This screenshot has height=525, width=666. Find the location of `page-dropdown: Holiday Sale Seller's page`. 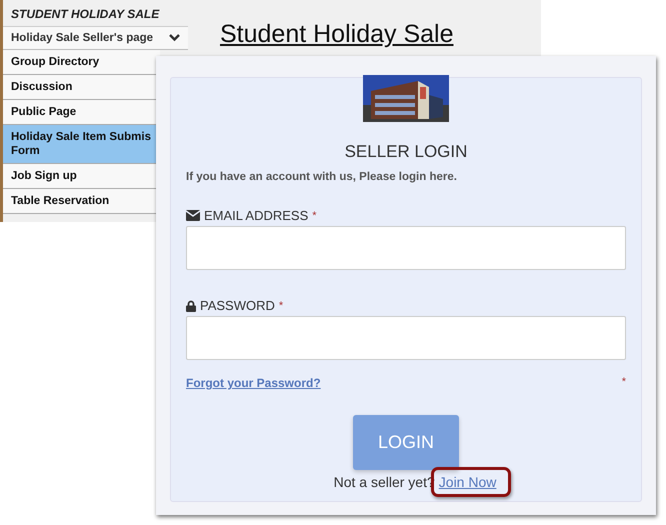

page-dropdown: Holiday Sale Seller's page is located at coordinates (95, 38).